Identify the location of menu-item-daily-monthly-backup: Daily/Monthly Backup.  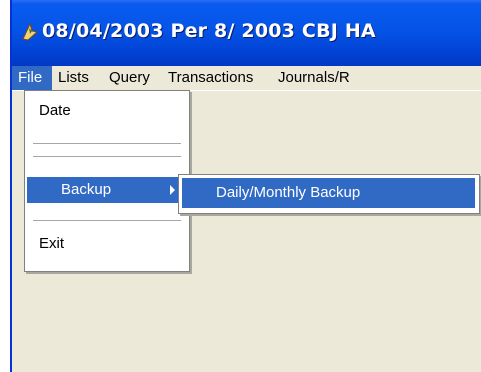
(328, 193).